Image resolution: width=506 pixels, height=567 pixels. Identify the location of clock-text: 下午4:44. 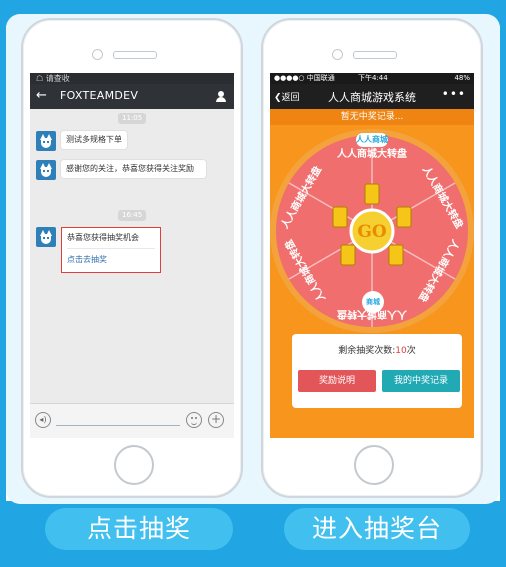
(373, 78).